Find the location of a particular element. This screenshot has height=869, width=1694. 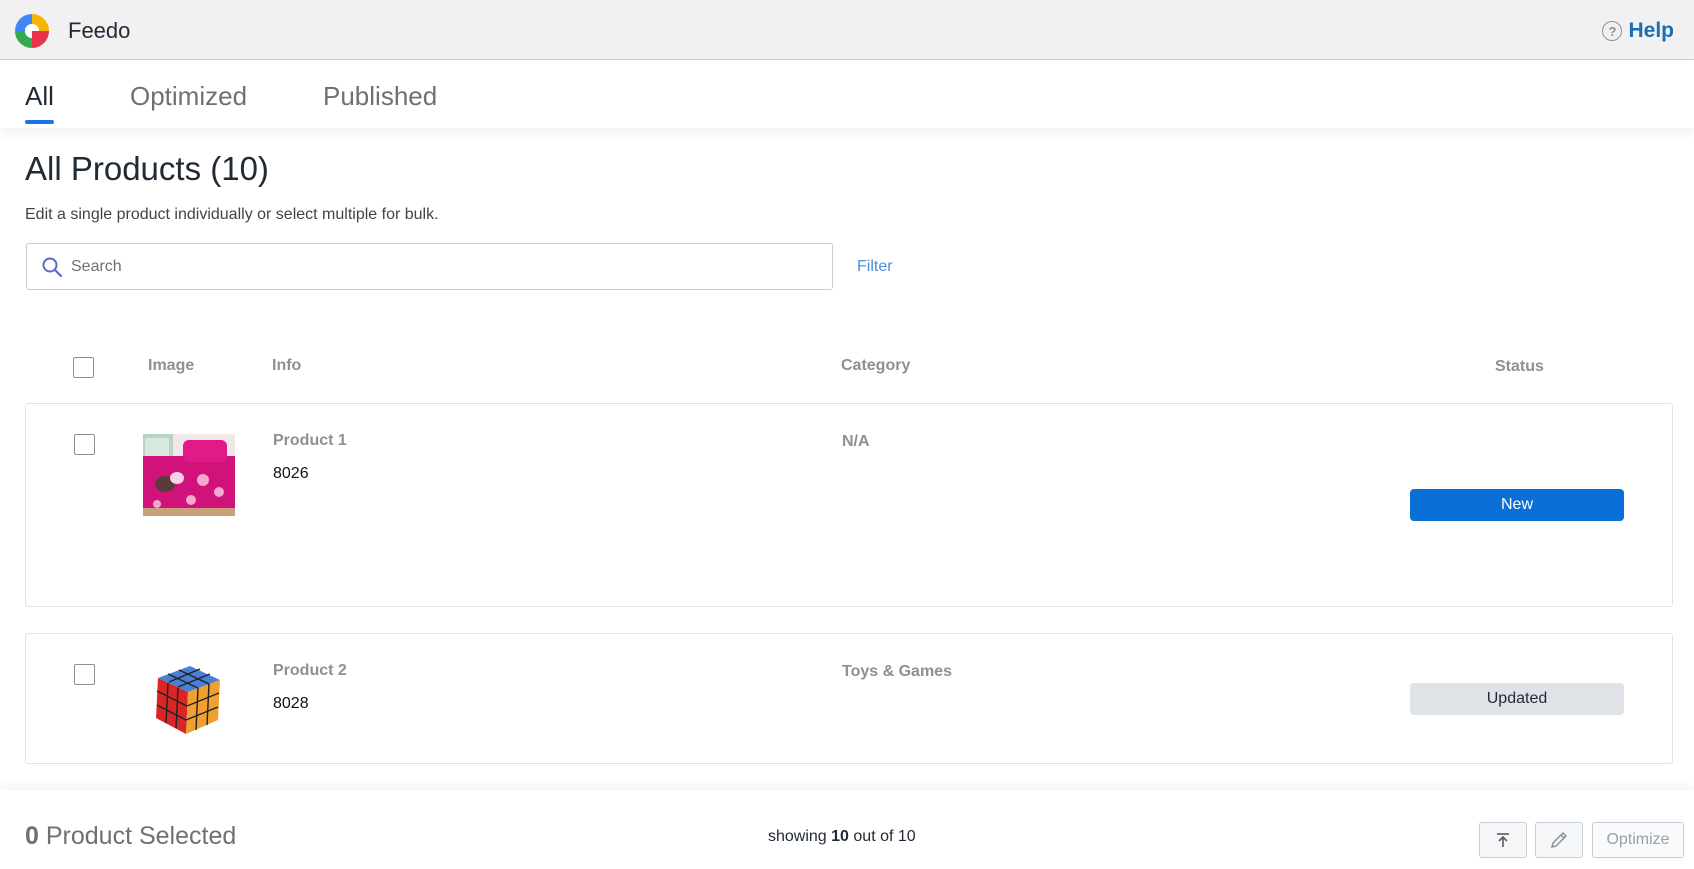

search-input is located at coordinates (421, 266).